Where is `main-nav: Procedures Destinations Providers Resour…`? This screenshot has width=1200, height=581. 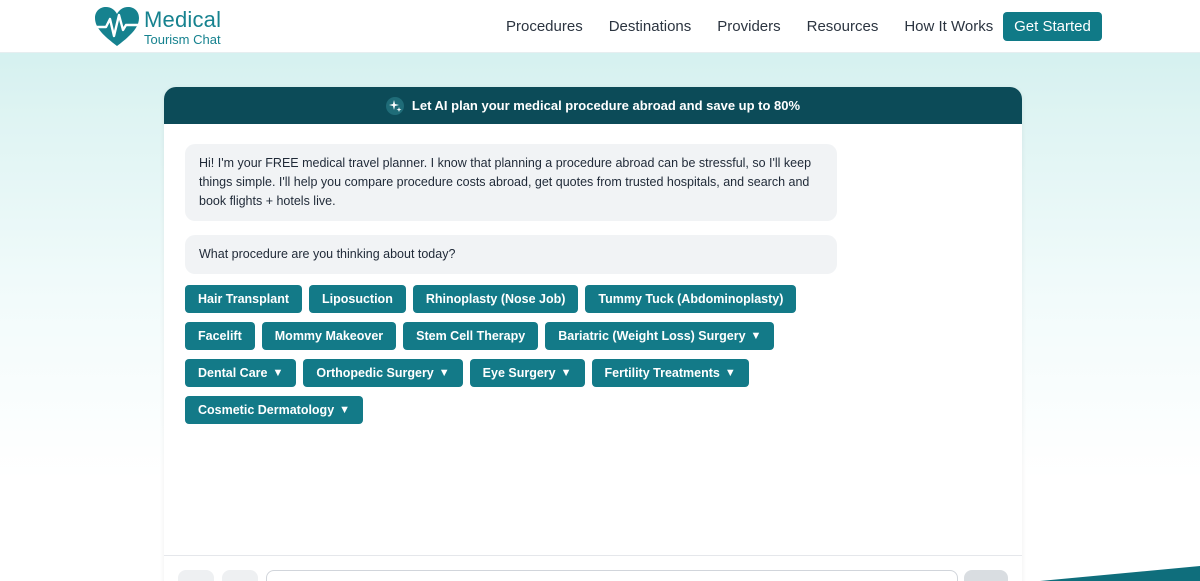 main-nav: Procedures Destinations Providers Resour… is located at coordinates (749, 26).